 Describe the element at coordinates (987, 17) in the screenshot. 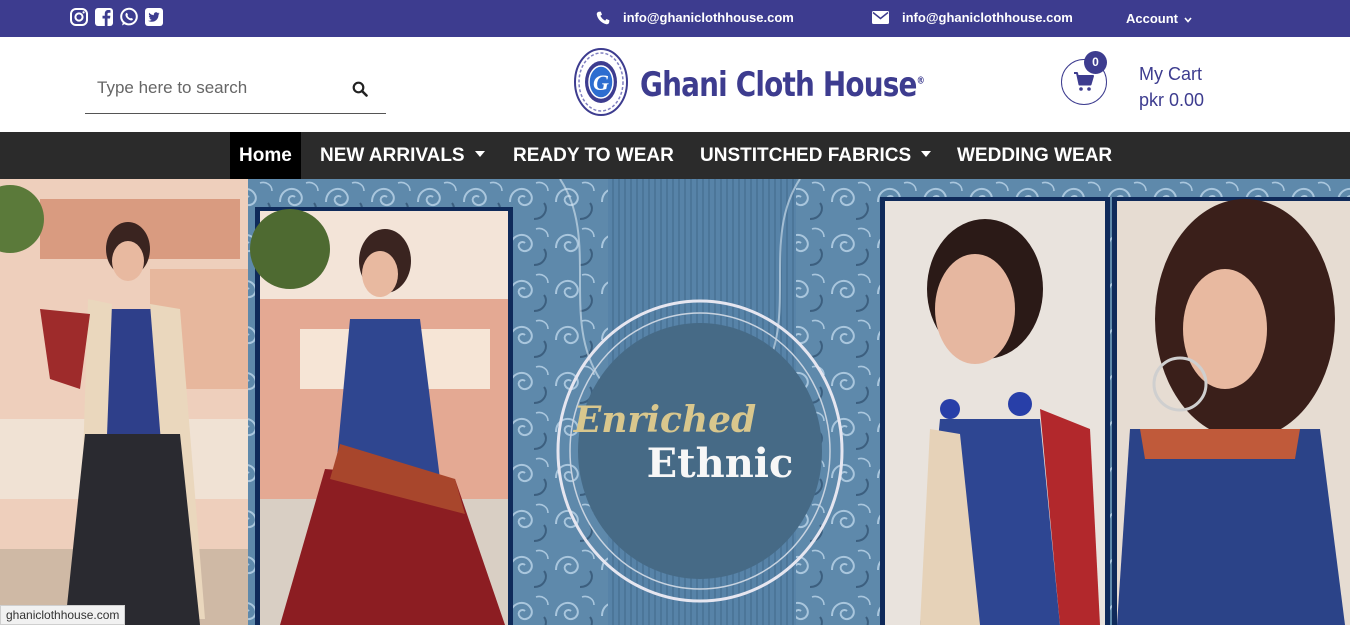

I see `email-contact-text: info@ghaniclothhouse.com` at that location.